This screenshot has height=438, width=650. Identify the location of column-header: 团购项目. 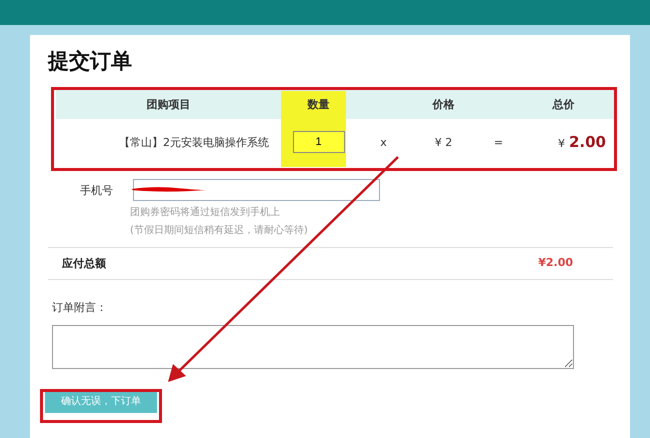
(169, 104).